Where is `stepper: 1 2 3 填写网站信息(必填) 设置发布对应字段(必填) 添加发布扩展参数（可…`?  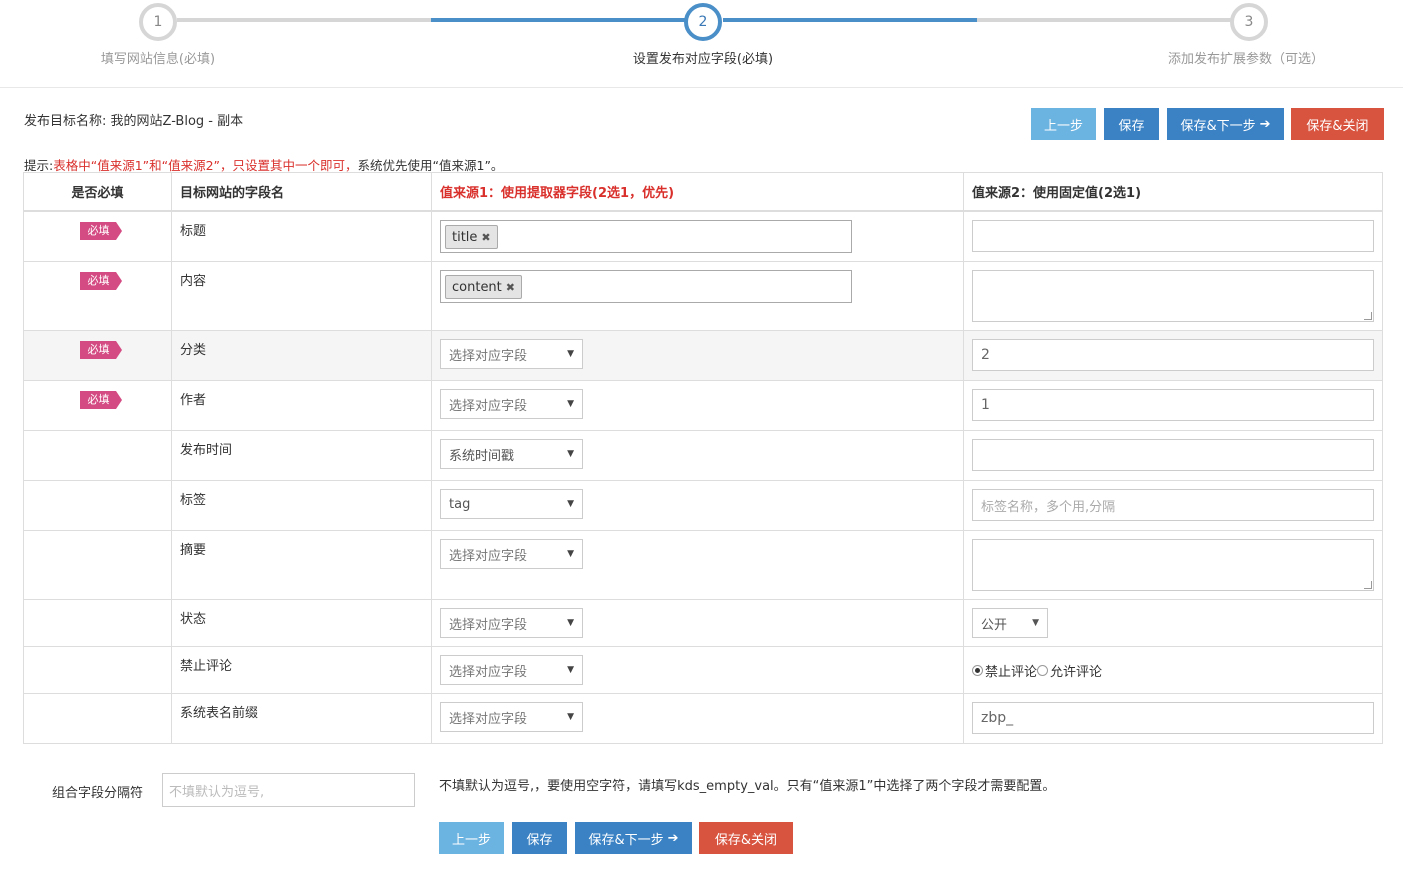
stepper: 1 2 3 填写网站信息(必填) 设置发布对应字段(必填) 添加发布扩展参数（可… is located at coordinates (701, 44).